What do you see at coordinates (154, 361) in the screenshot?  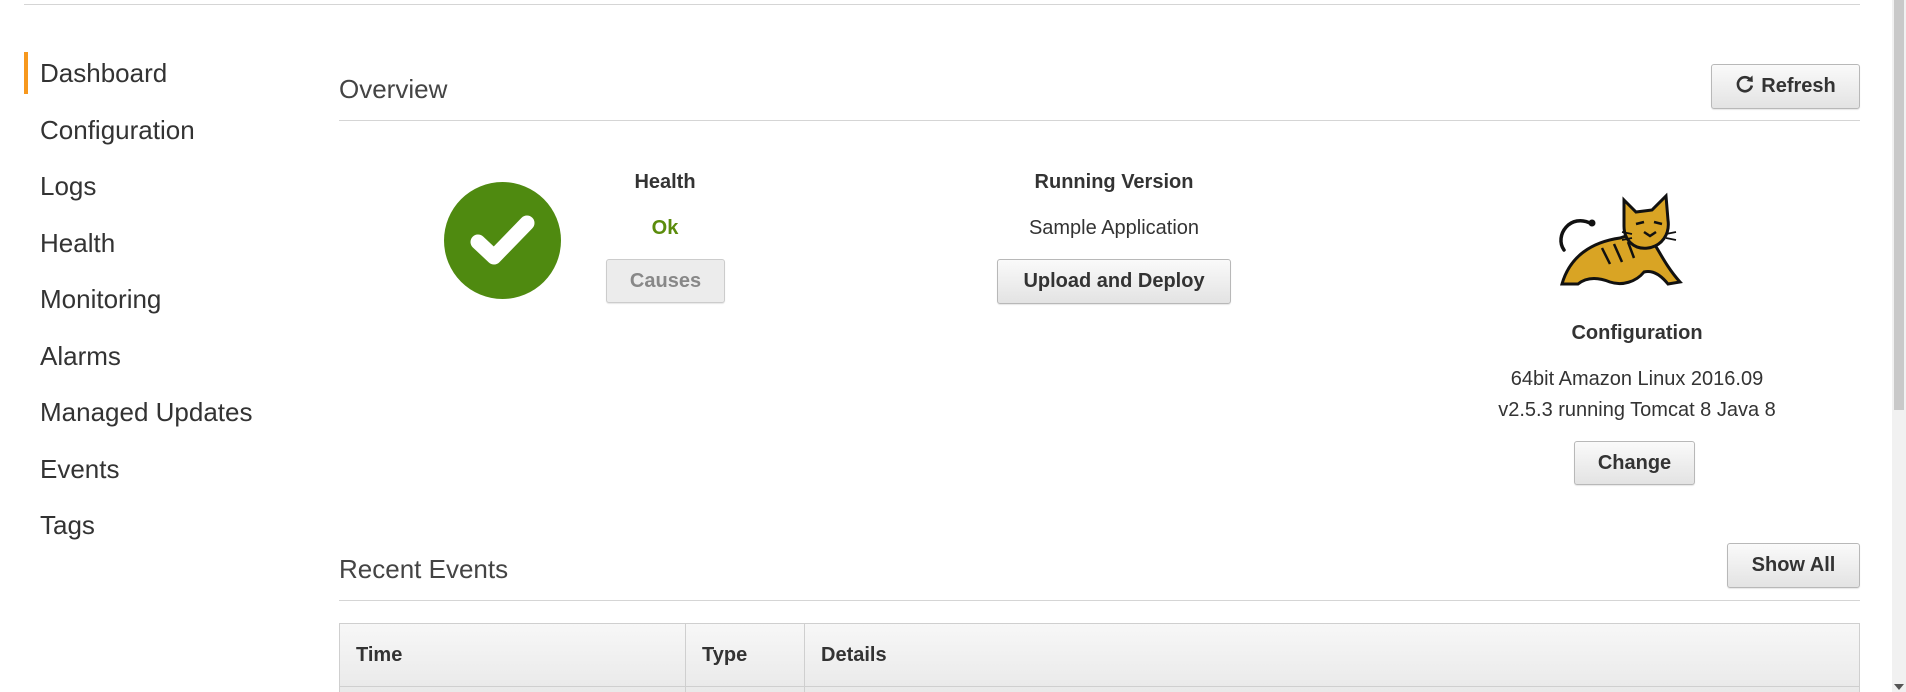 I see `sidebar-item-alarms: Alarms` at bounding box center [154, 361].